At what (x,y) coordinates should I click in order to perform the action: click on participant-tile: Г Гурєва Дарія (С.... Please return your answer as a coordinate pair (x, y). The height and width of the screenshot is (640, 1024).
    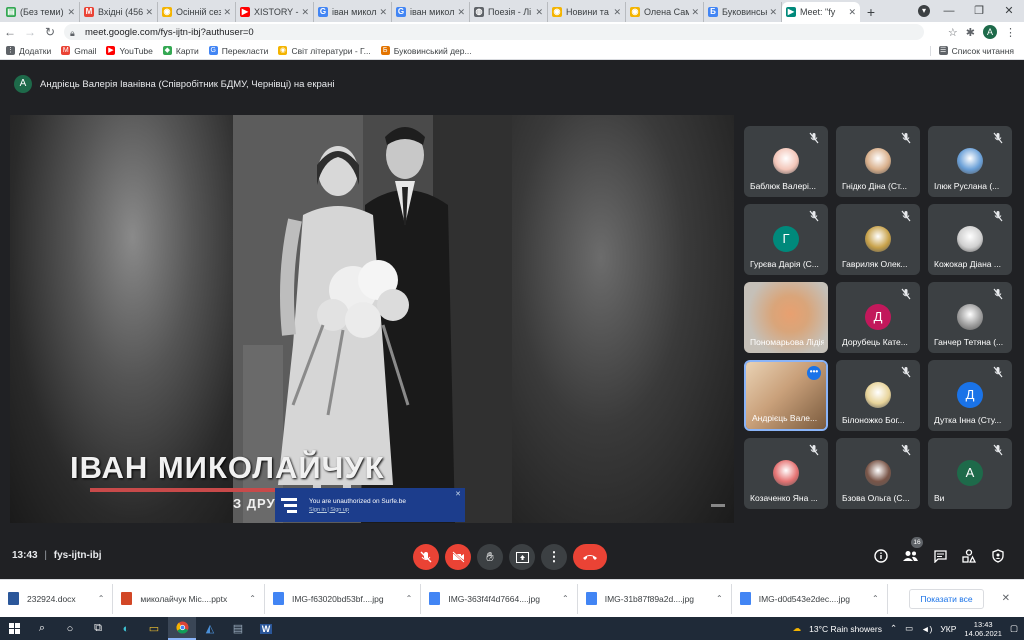
    Looking at the image, I should click on (786, 239).